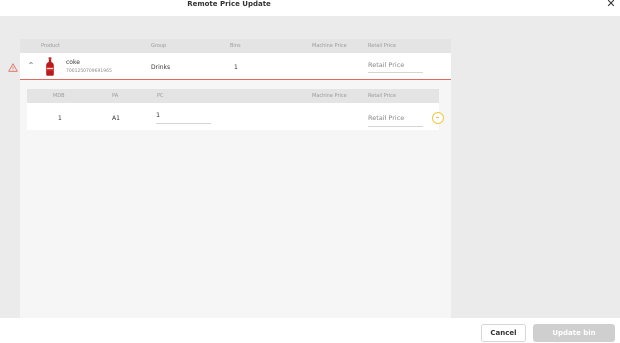 Image resolution: width=620 pixels, height=343 pixels. What do you see at coordinates (89, 71) in the screenshot?
I see `product-code: 7001250709691965` at bounding box center [89, 71].